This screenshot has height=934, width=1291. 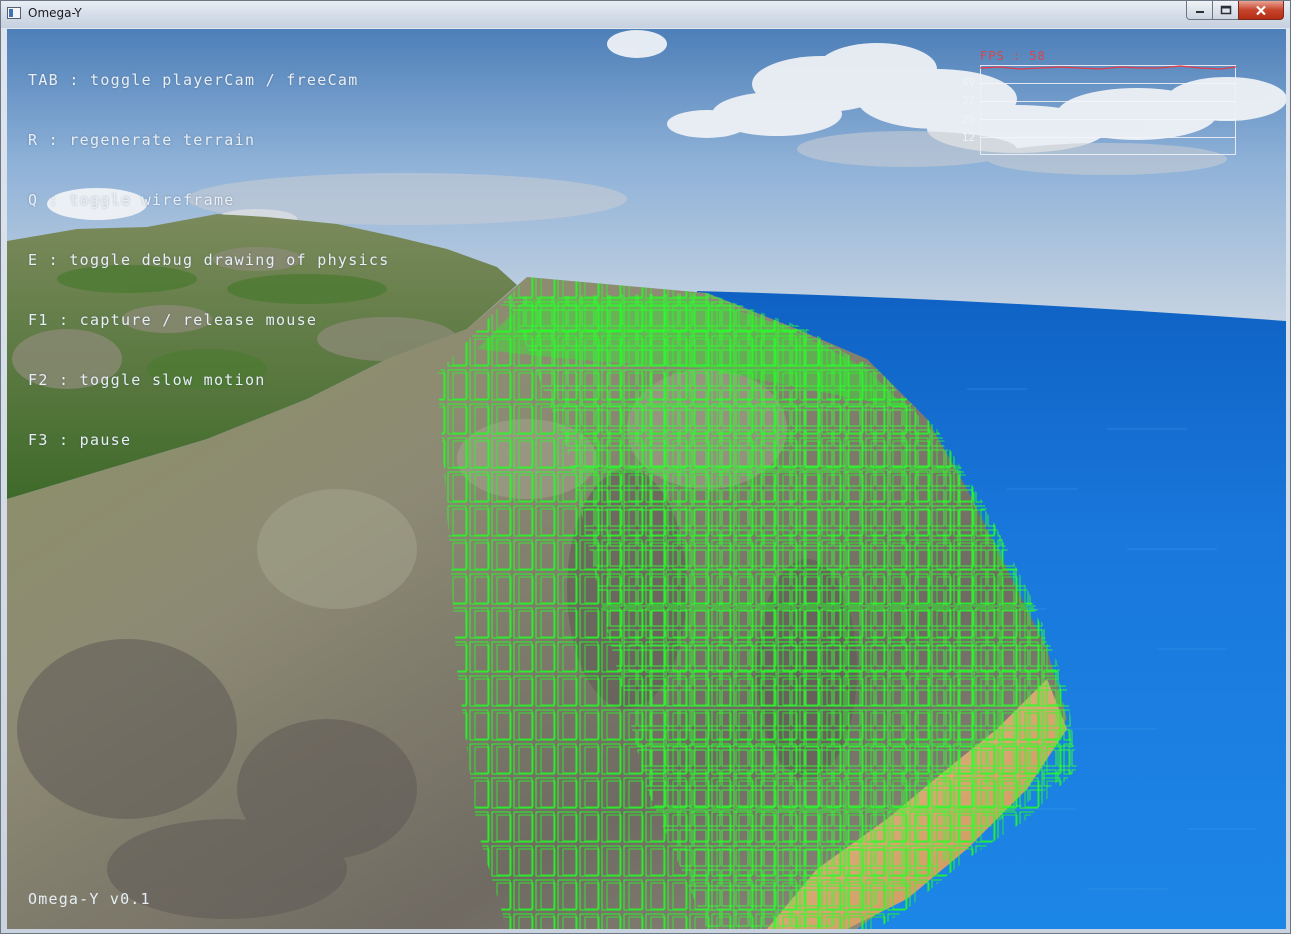 I want to click on window-title: Omega-Y, so click(x=55, y=13).